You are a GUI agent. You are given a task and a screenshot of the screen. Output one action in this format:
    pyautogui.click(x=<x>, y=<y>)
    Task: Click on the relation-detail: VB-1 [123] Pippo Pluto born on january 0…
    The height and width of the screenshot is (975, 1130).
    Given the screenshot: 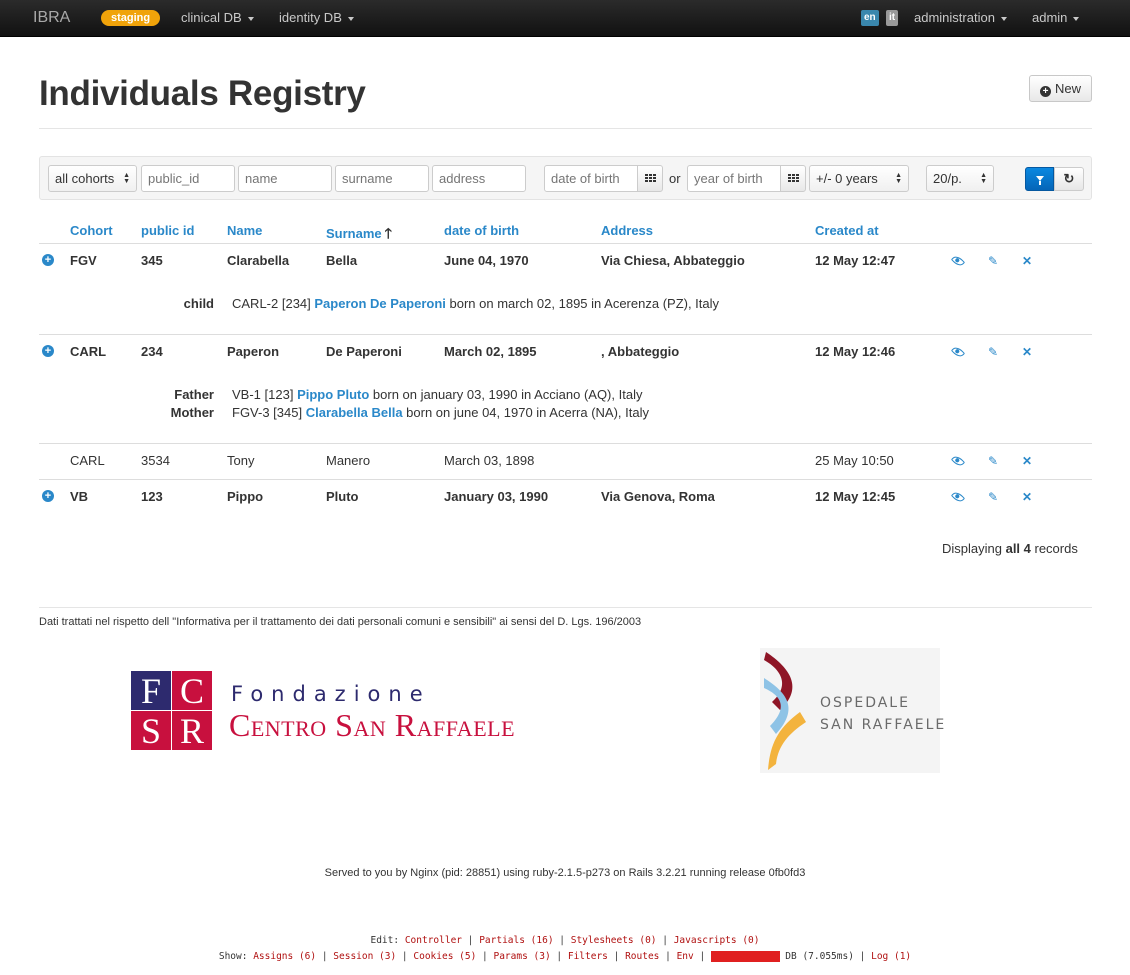 What is the action you would take?
    pyautogui.click(x=437, y=394)
    